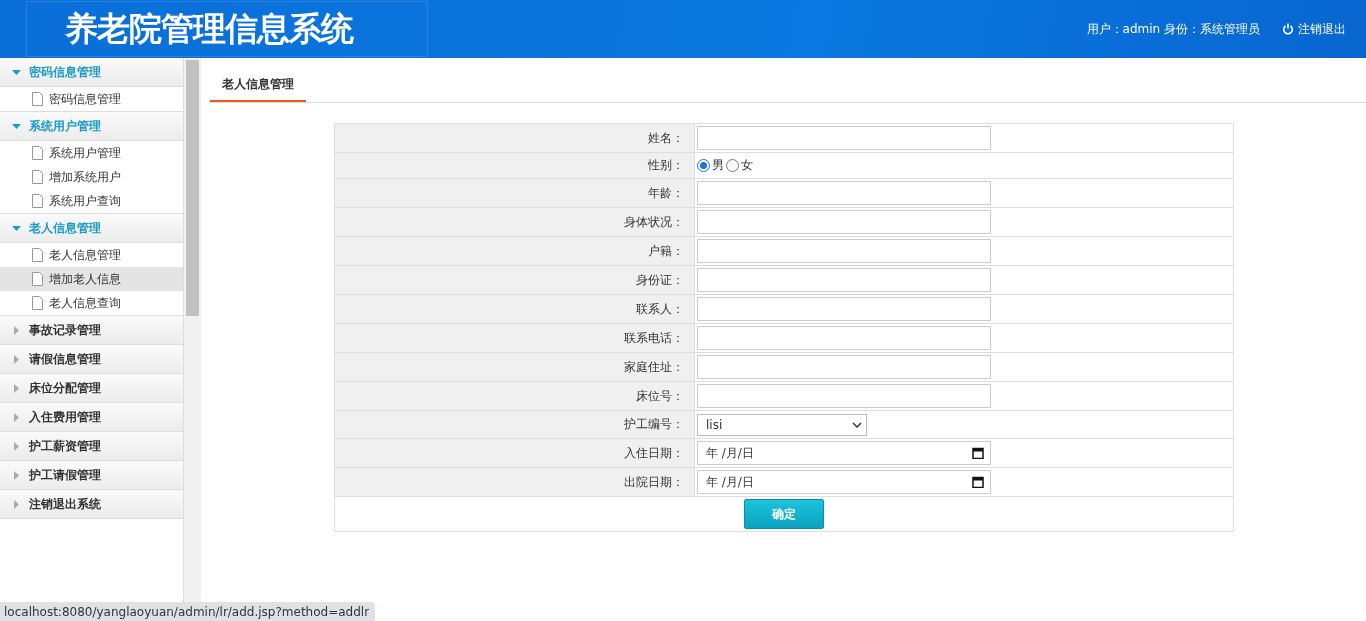 The width and height of the screenshot is (1366, 621). Describe the element at coordinates (747, 165) in the screenshot. I see `radio-label: 女` at that location.